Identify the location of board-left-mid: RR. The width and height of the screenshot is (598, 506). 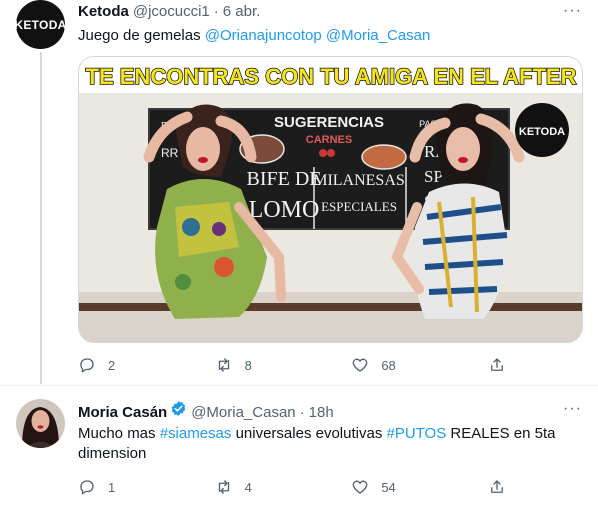
(170, 153).